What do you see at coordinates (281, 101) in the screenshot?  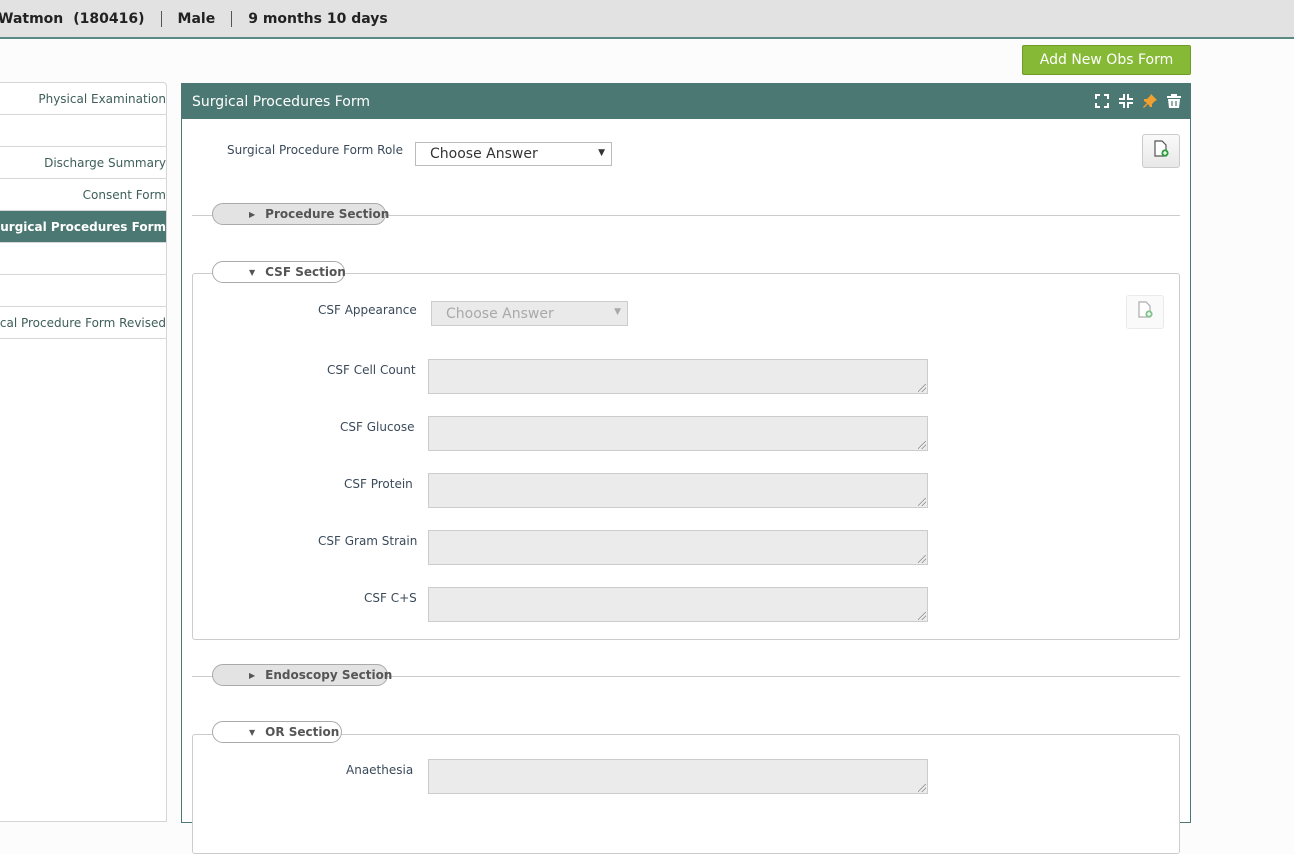 I see `panel-title: Surgical Procedures Form` at bounding box center [281, 101].